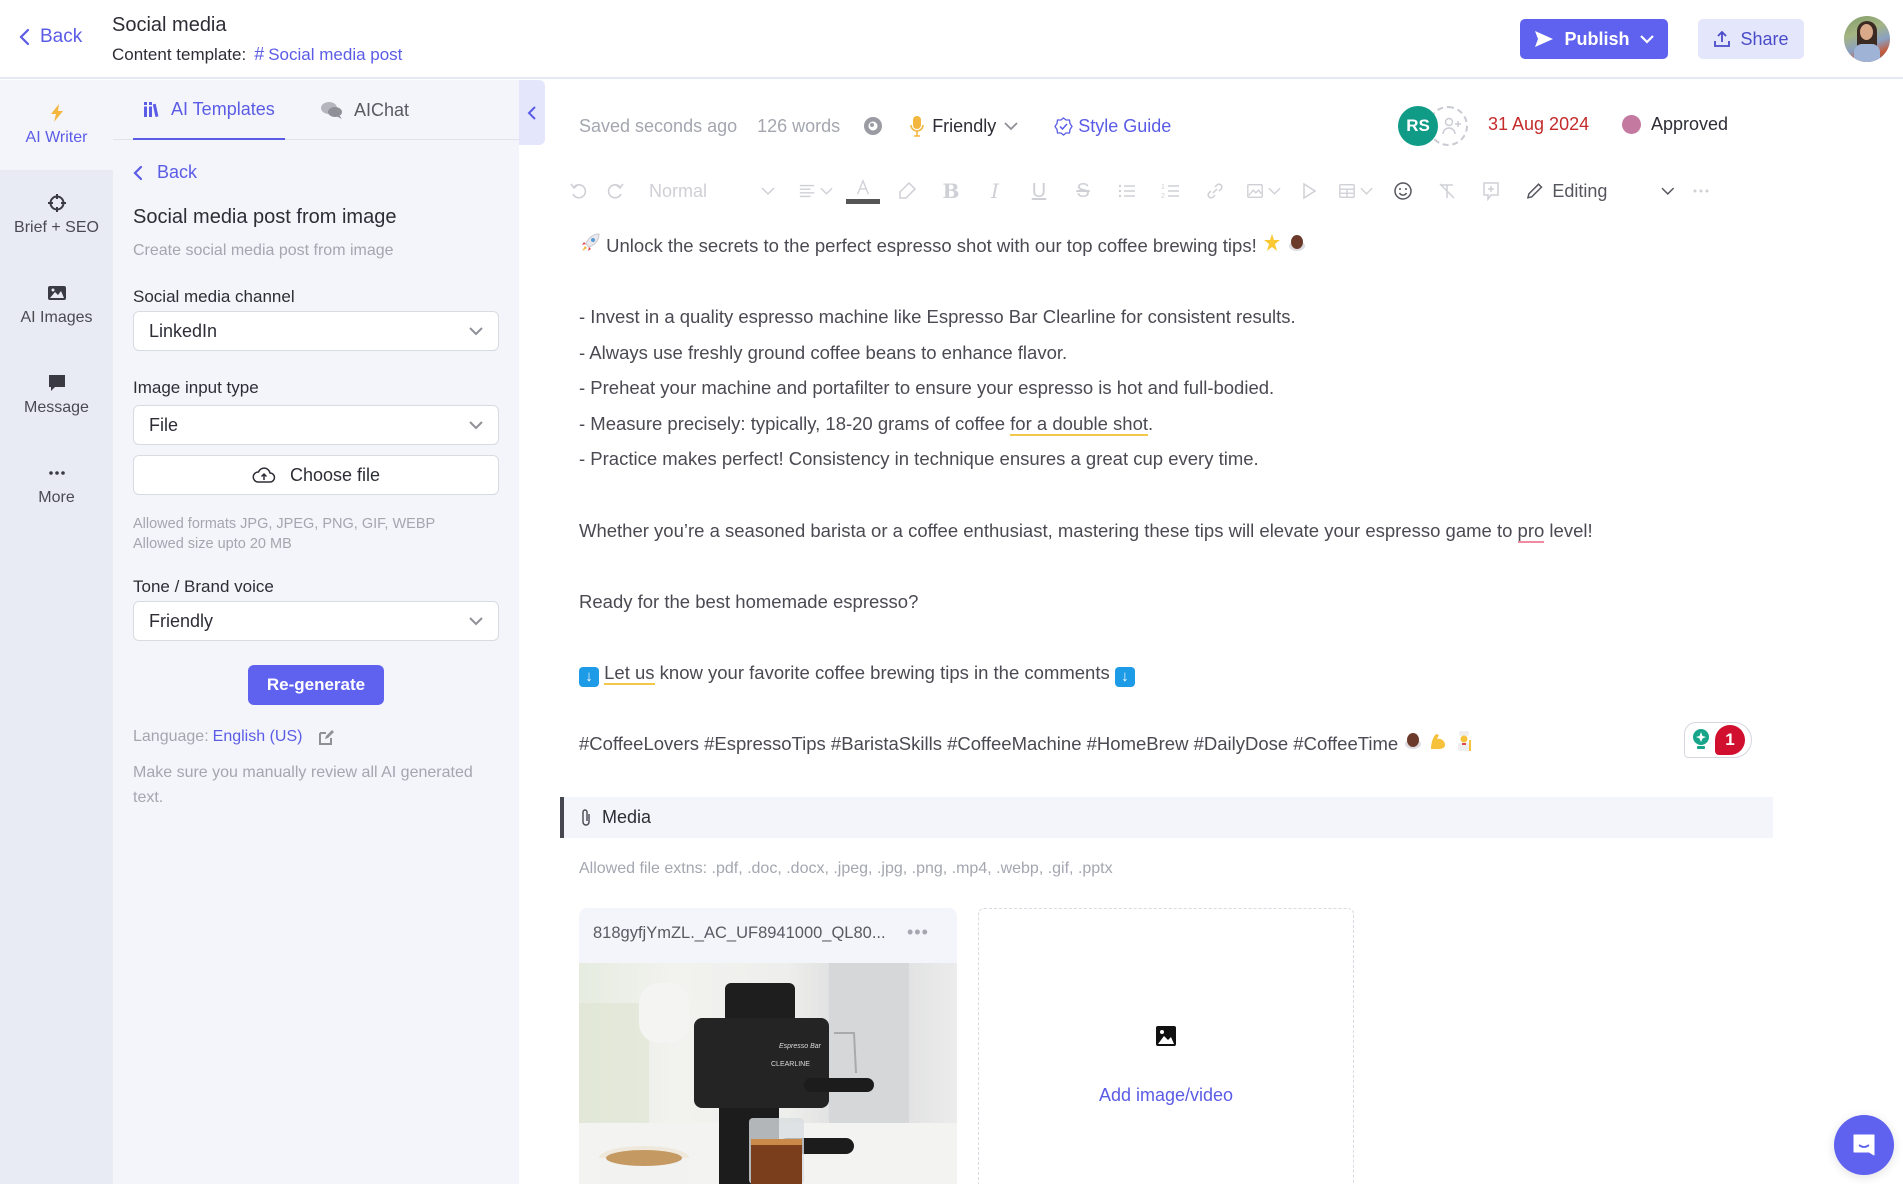 The image size is (1903, 1184). I want to click on link-button, so click(1215, 191).